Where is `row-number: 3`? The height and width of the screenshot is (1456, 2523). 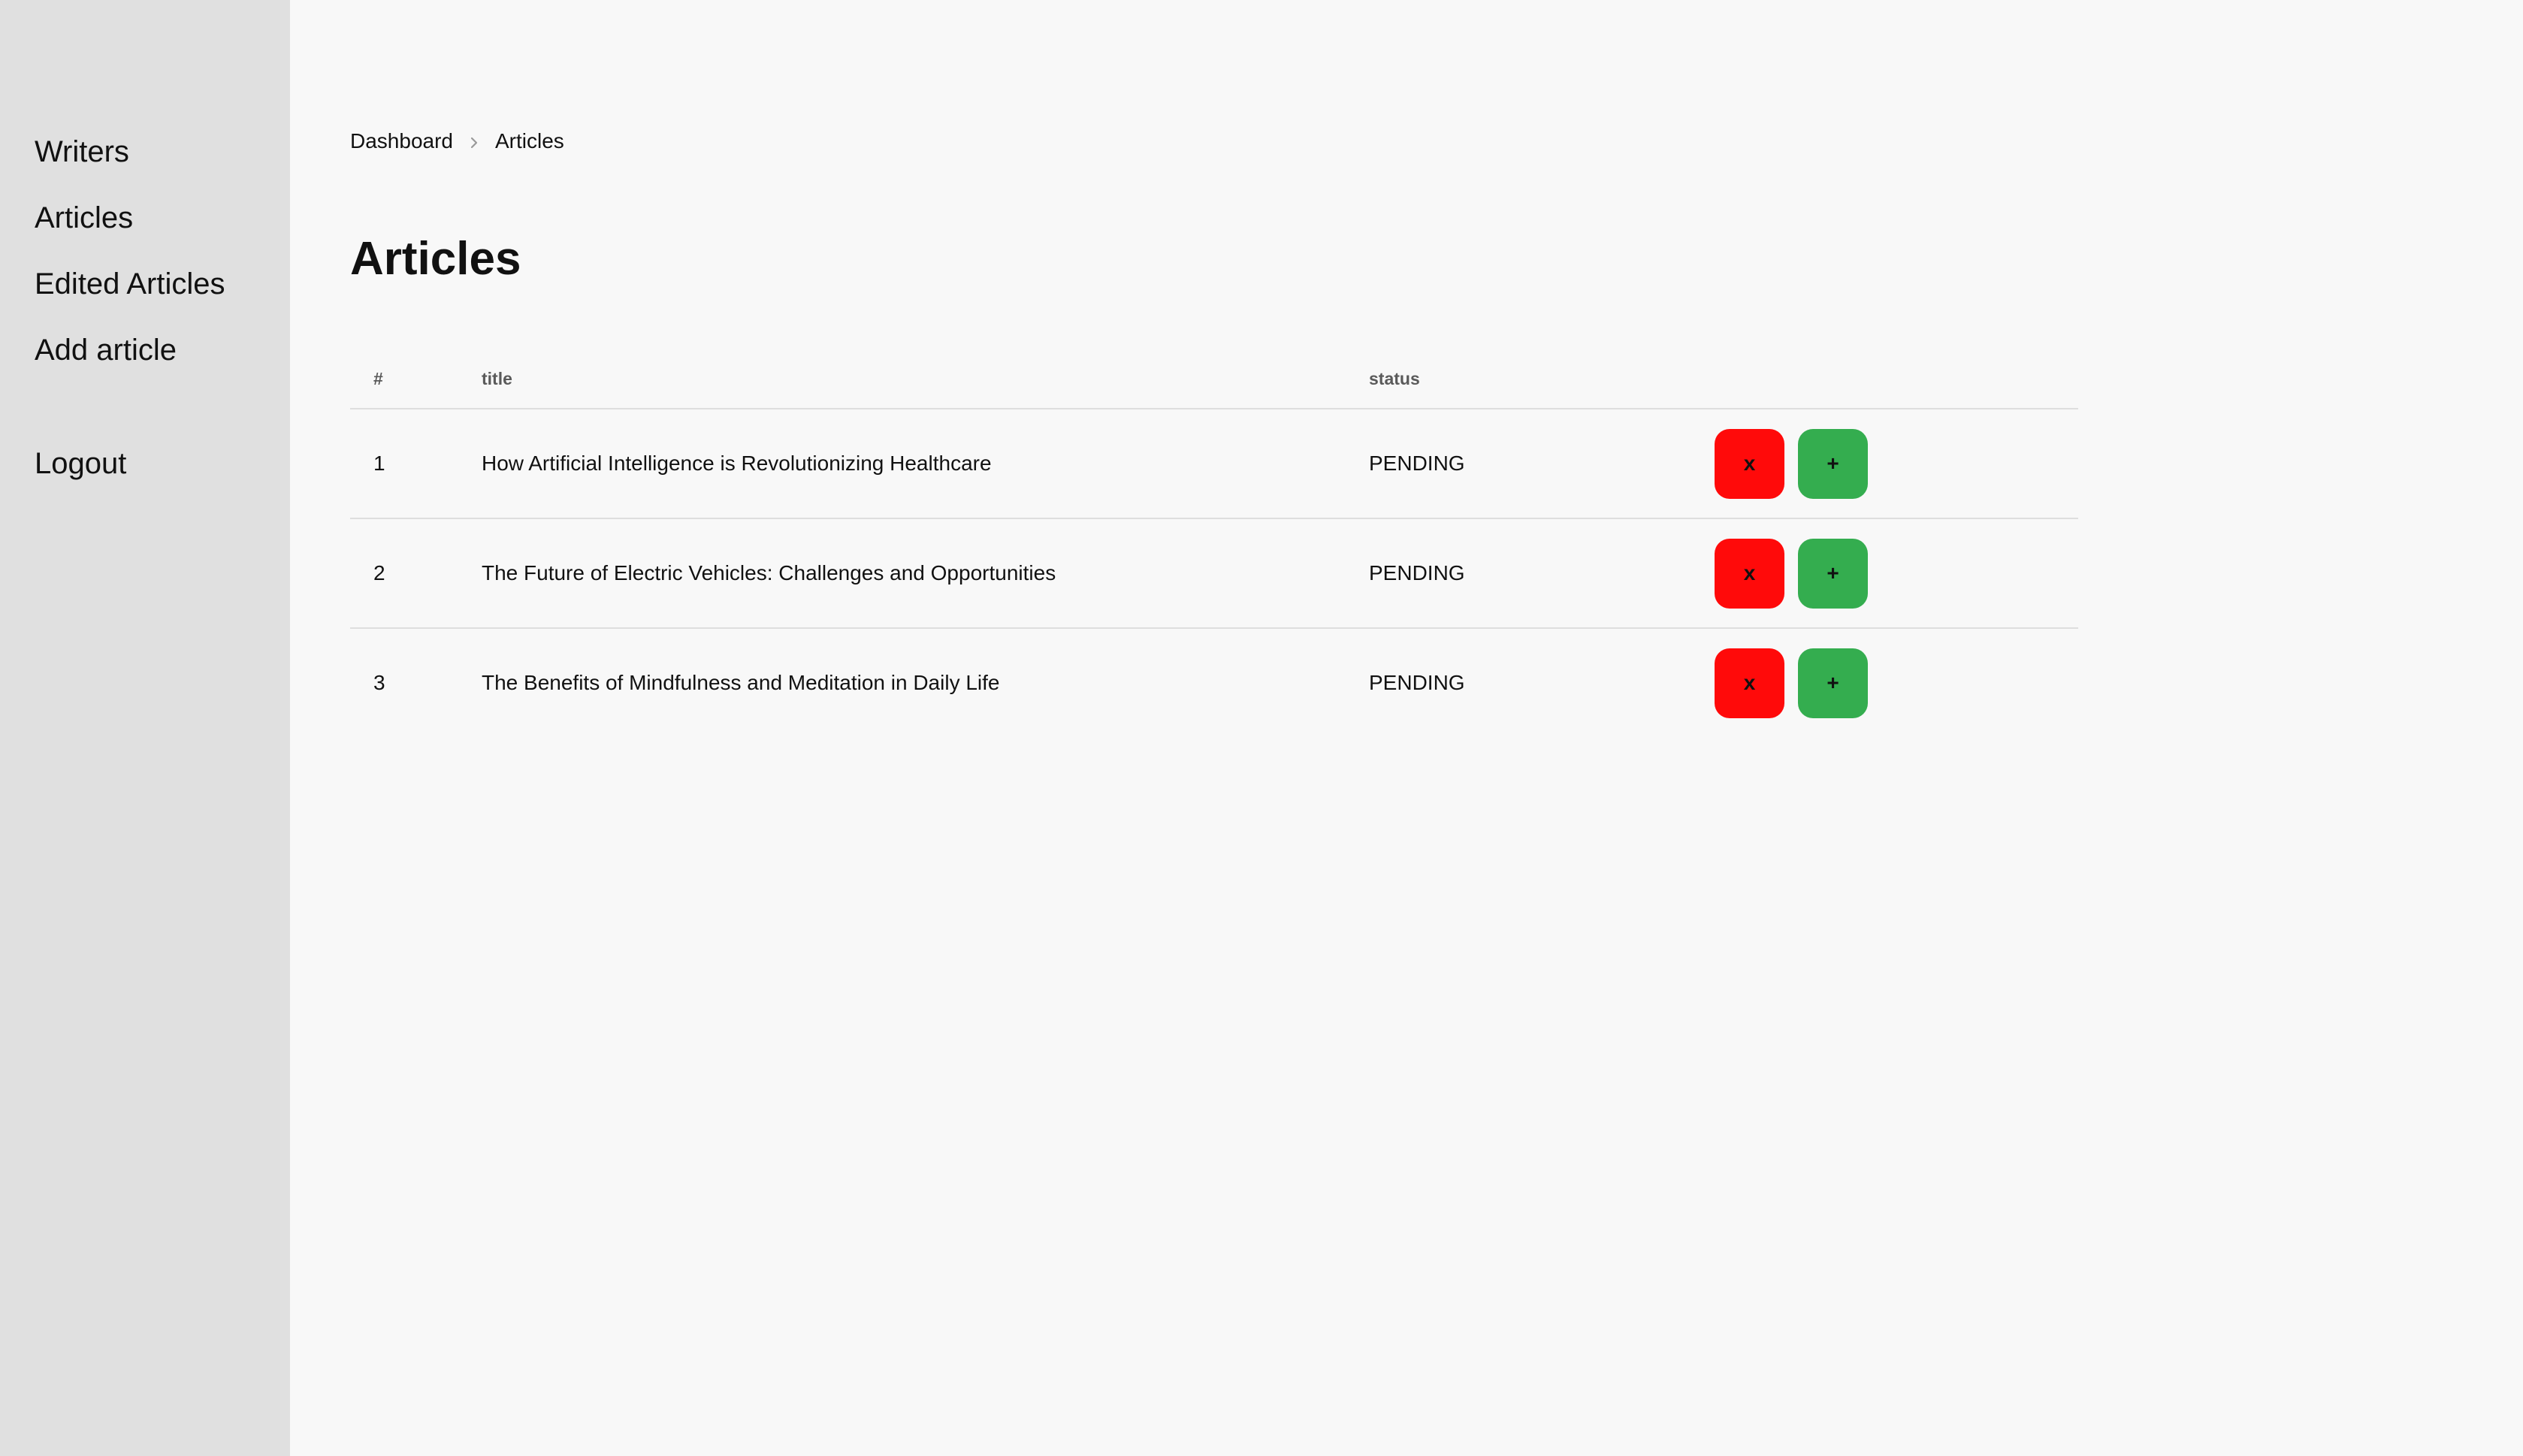
row-number: 3 is located at coordinates (379, 682).